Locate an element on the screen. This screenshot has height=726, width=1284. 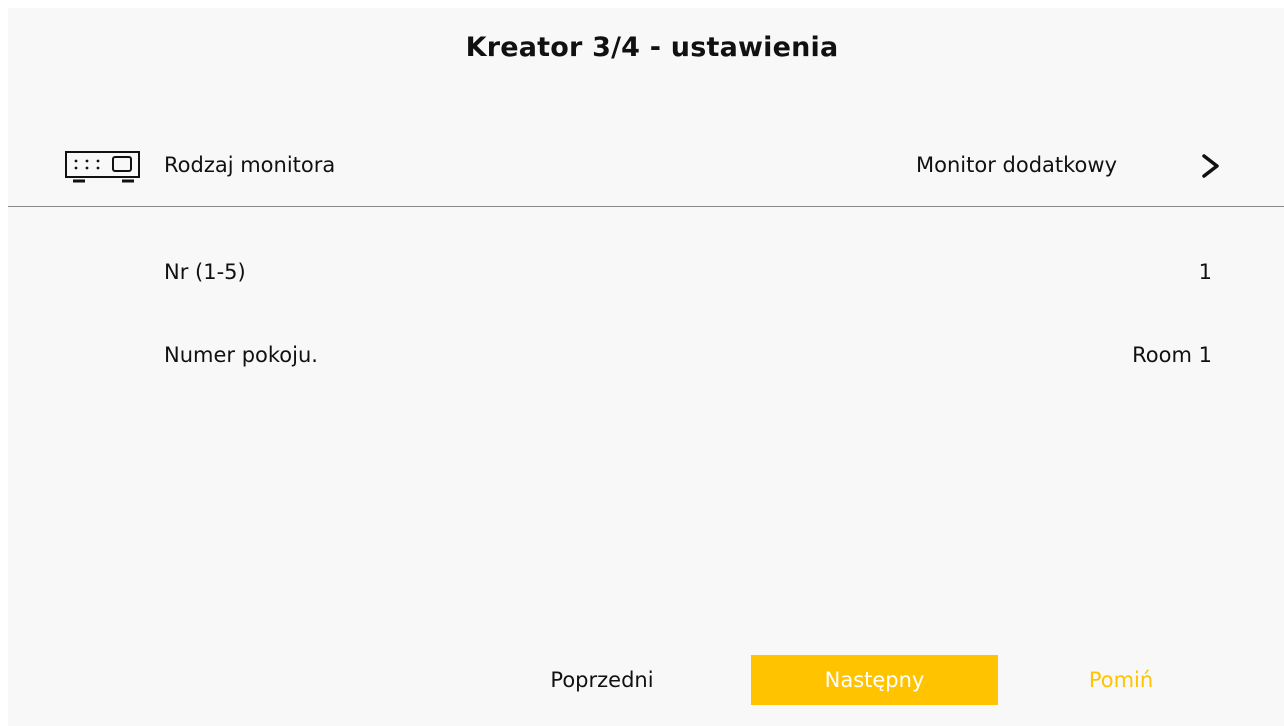
room-number-value: Room 1 is located at coordinates (1172, 355).